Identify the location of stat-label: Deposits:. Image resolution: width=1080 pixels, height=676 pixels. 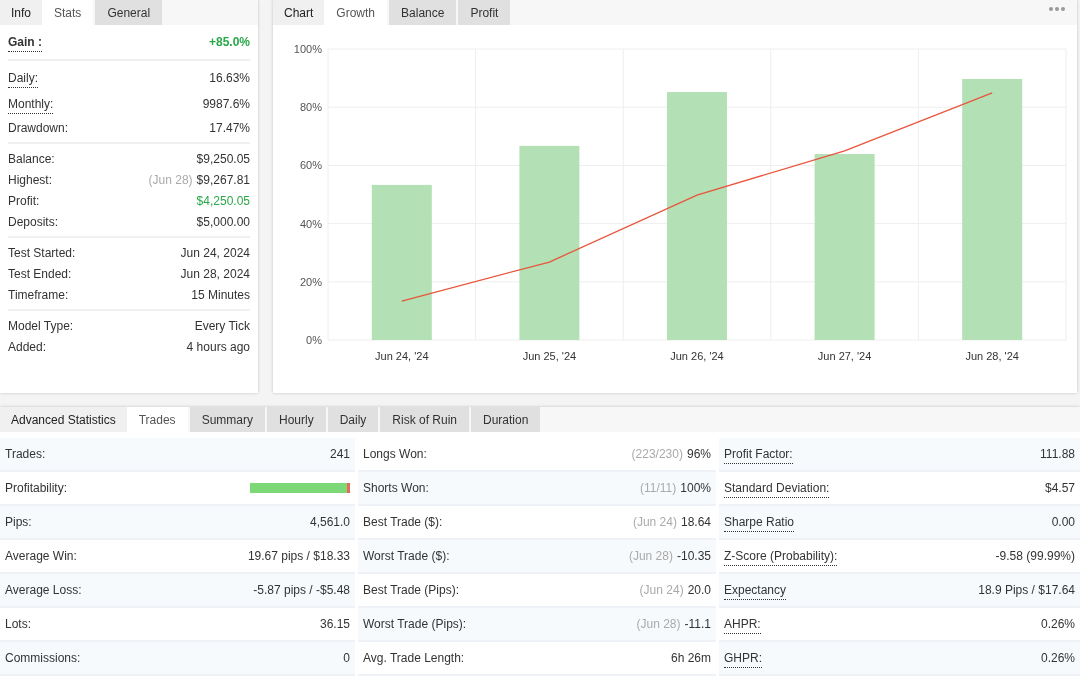
(33, 222).